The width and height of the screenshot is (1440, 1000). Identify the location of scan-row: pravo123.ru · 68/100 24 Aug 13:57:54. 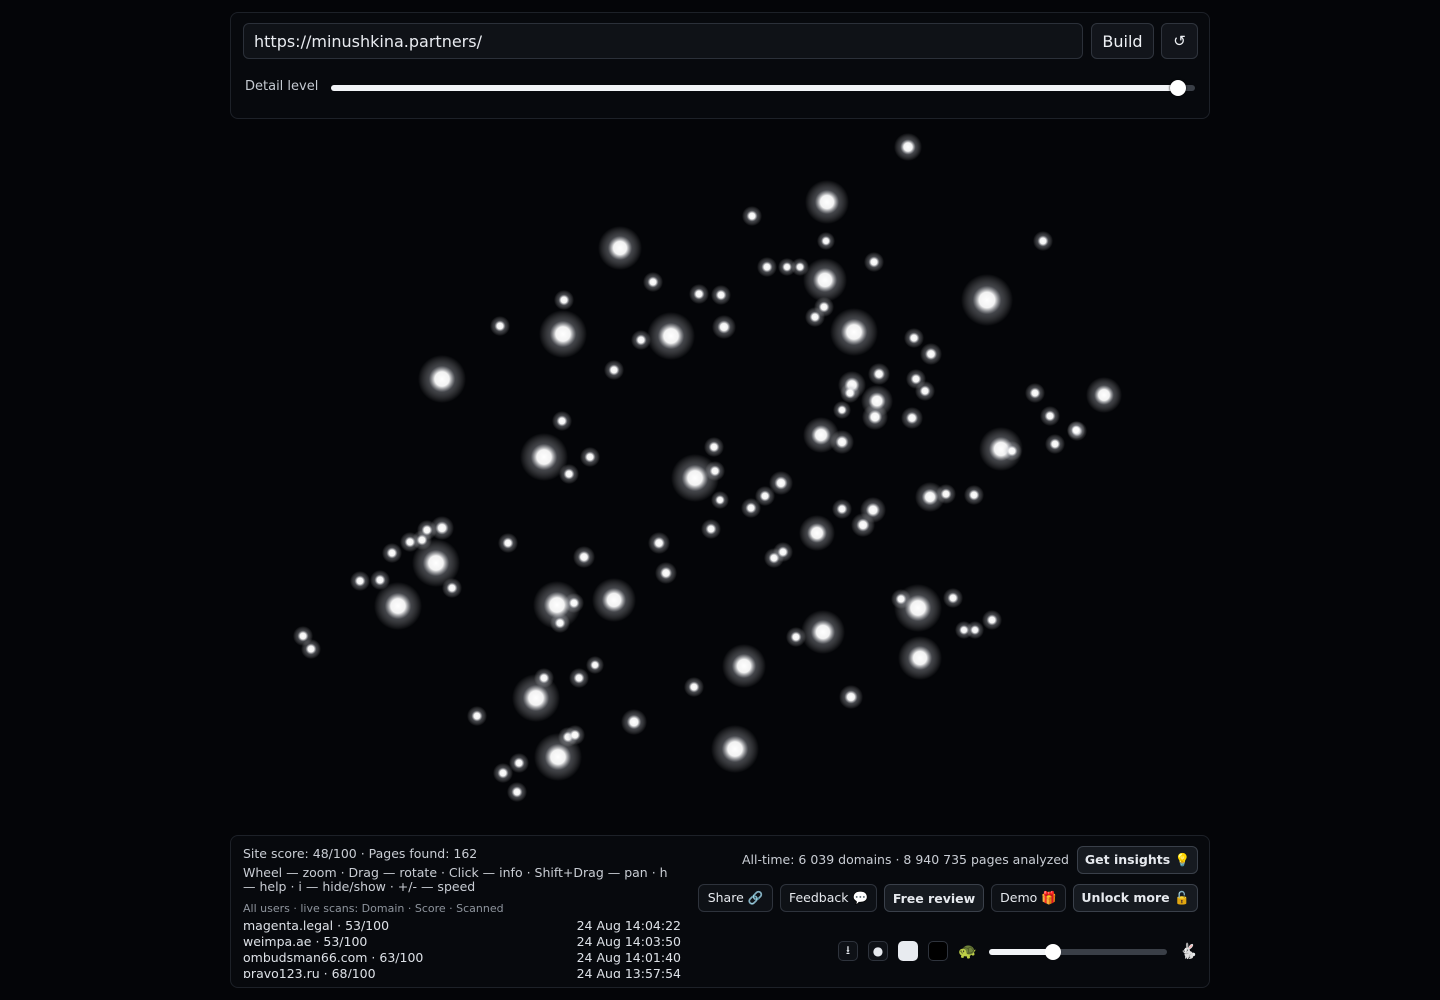
(462, 972).